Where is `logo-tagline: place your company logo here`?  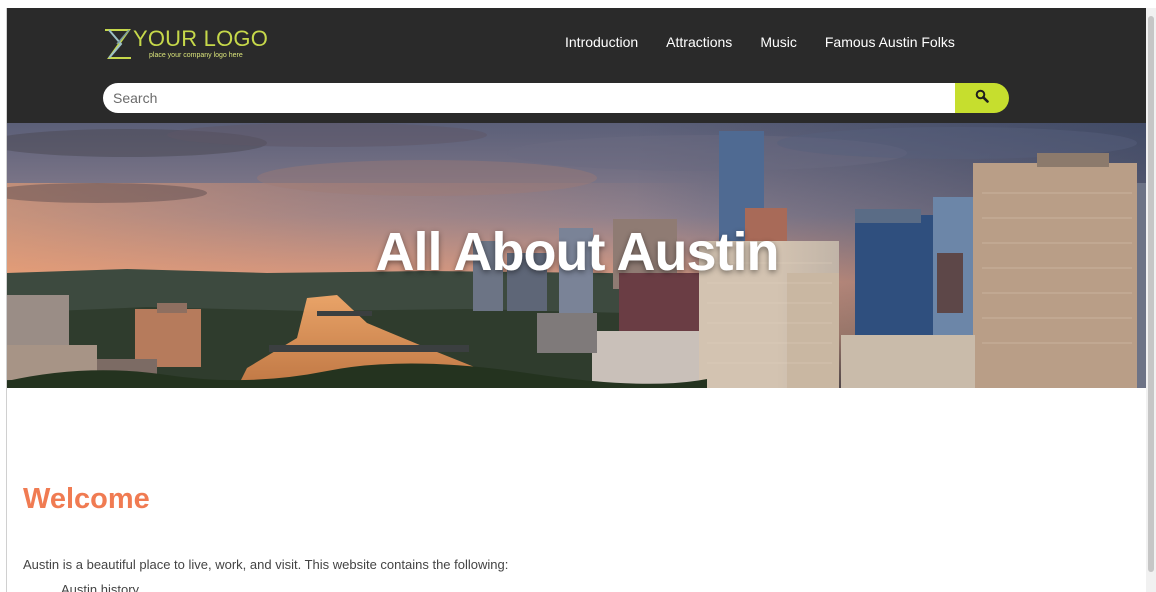
logo-tagline: place your company logo here is located at coordinates (196, 55).